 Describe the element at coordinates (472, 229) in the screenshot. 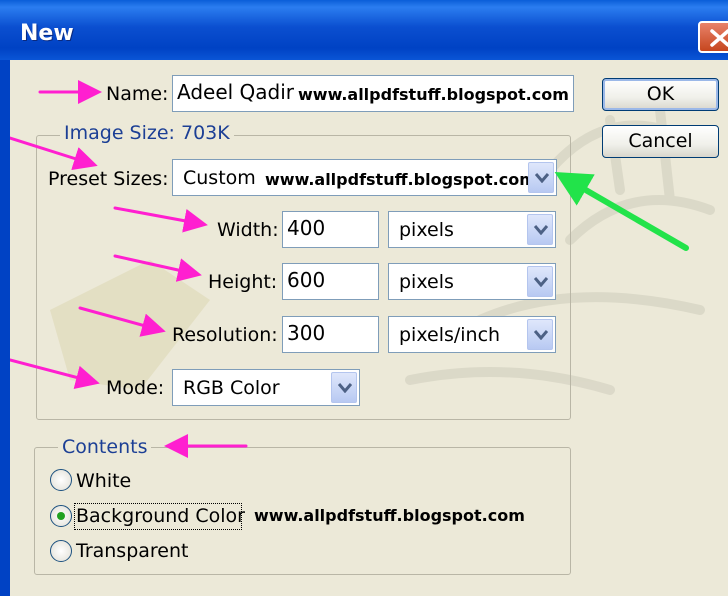

I see `width-unit-select: pixels` at that location.